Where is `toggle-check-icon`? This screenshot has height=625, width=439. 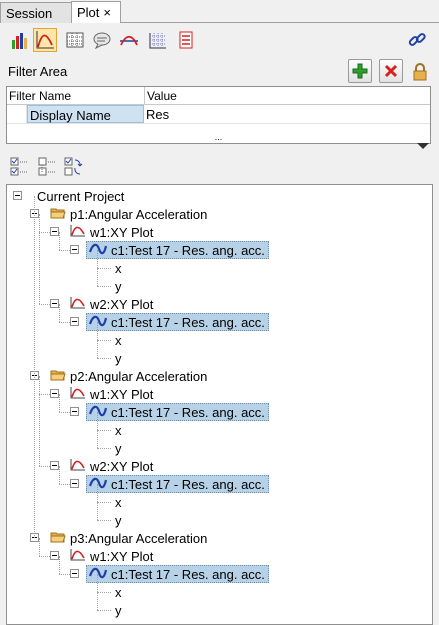
toggle-check-icon is located at coordinates (74, 167).